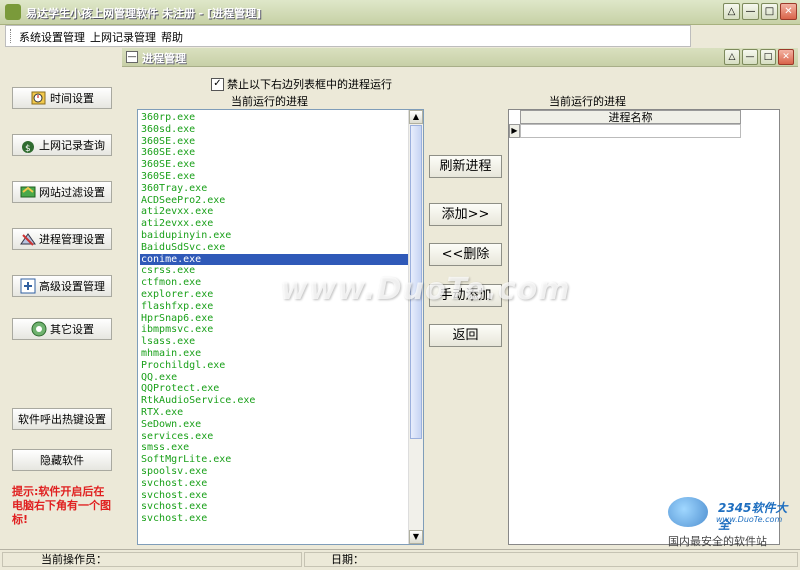  What do you see at coordinates (274, 201) in the screenshot?
I see `process-list-item: ACDSeePro2.exe` at bounding box center [274, 201].